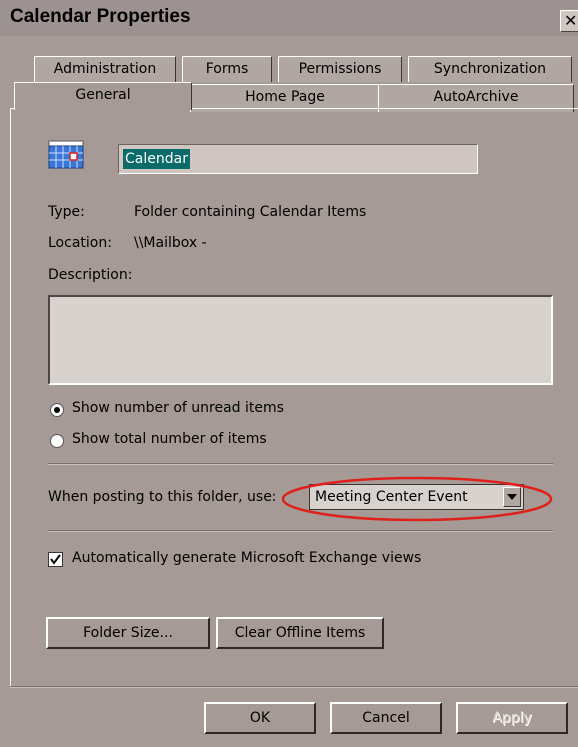 The image size is (578, 747). I want to click on tab-label: Forms, so click(227, 69).